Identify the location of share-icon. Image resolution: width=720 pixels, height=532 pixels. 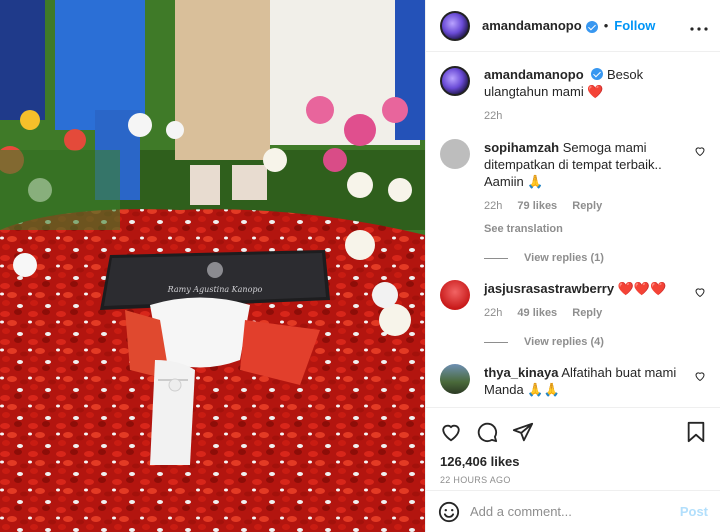
(523, 432).